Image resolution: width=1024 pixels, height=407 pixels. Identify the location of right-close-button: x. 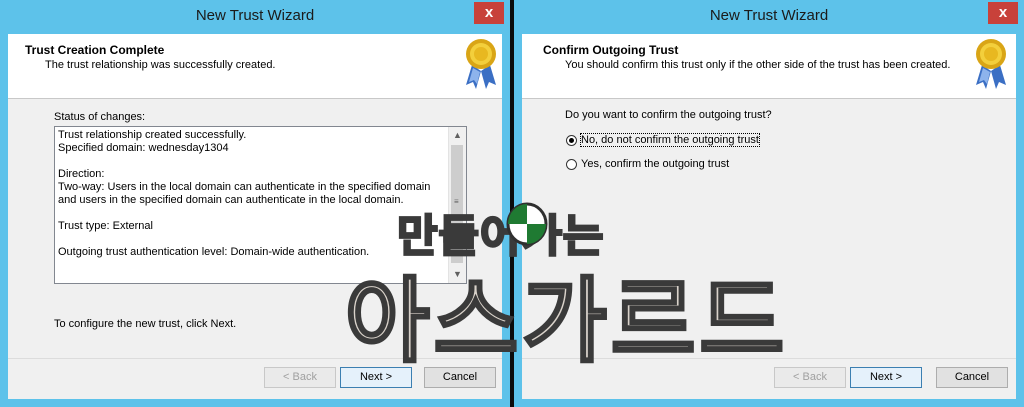
(1003, 13).